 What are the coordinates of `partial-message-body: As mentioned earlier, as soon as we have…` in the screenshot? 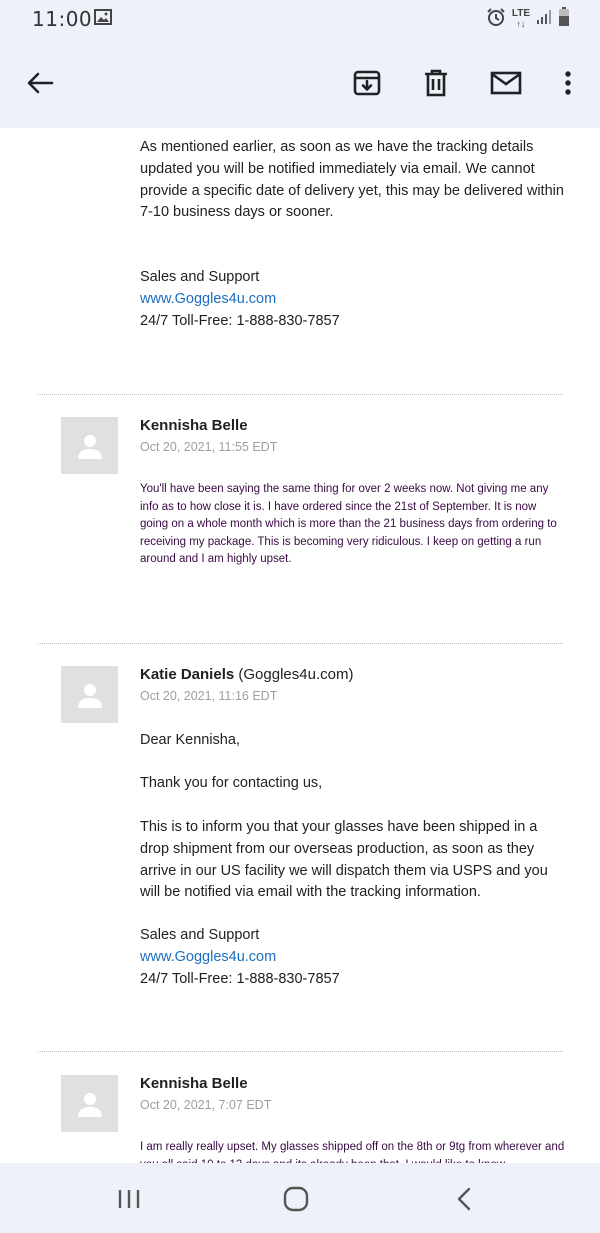 It's located at (352, 180).